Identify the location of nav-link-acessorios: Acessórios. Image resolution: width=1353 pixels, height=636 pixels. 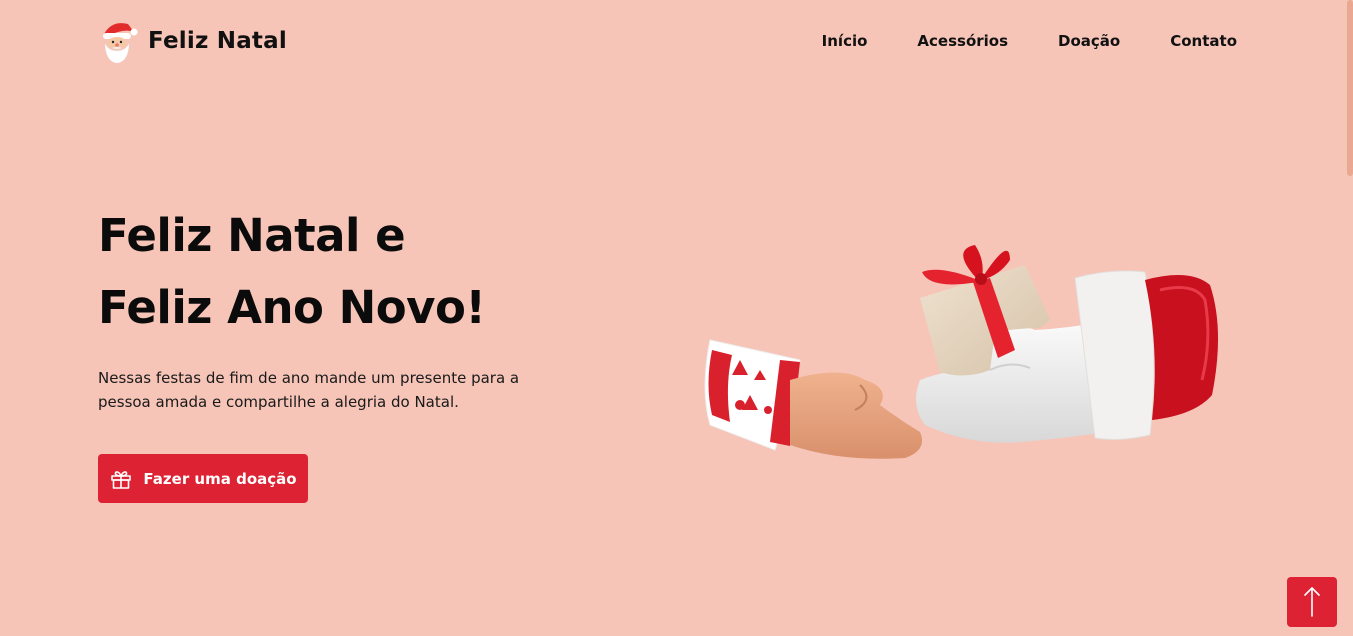
(962, 41).